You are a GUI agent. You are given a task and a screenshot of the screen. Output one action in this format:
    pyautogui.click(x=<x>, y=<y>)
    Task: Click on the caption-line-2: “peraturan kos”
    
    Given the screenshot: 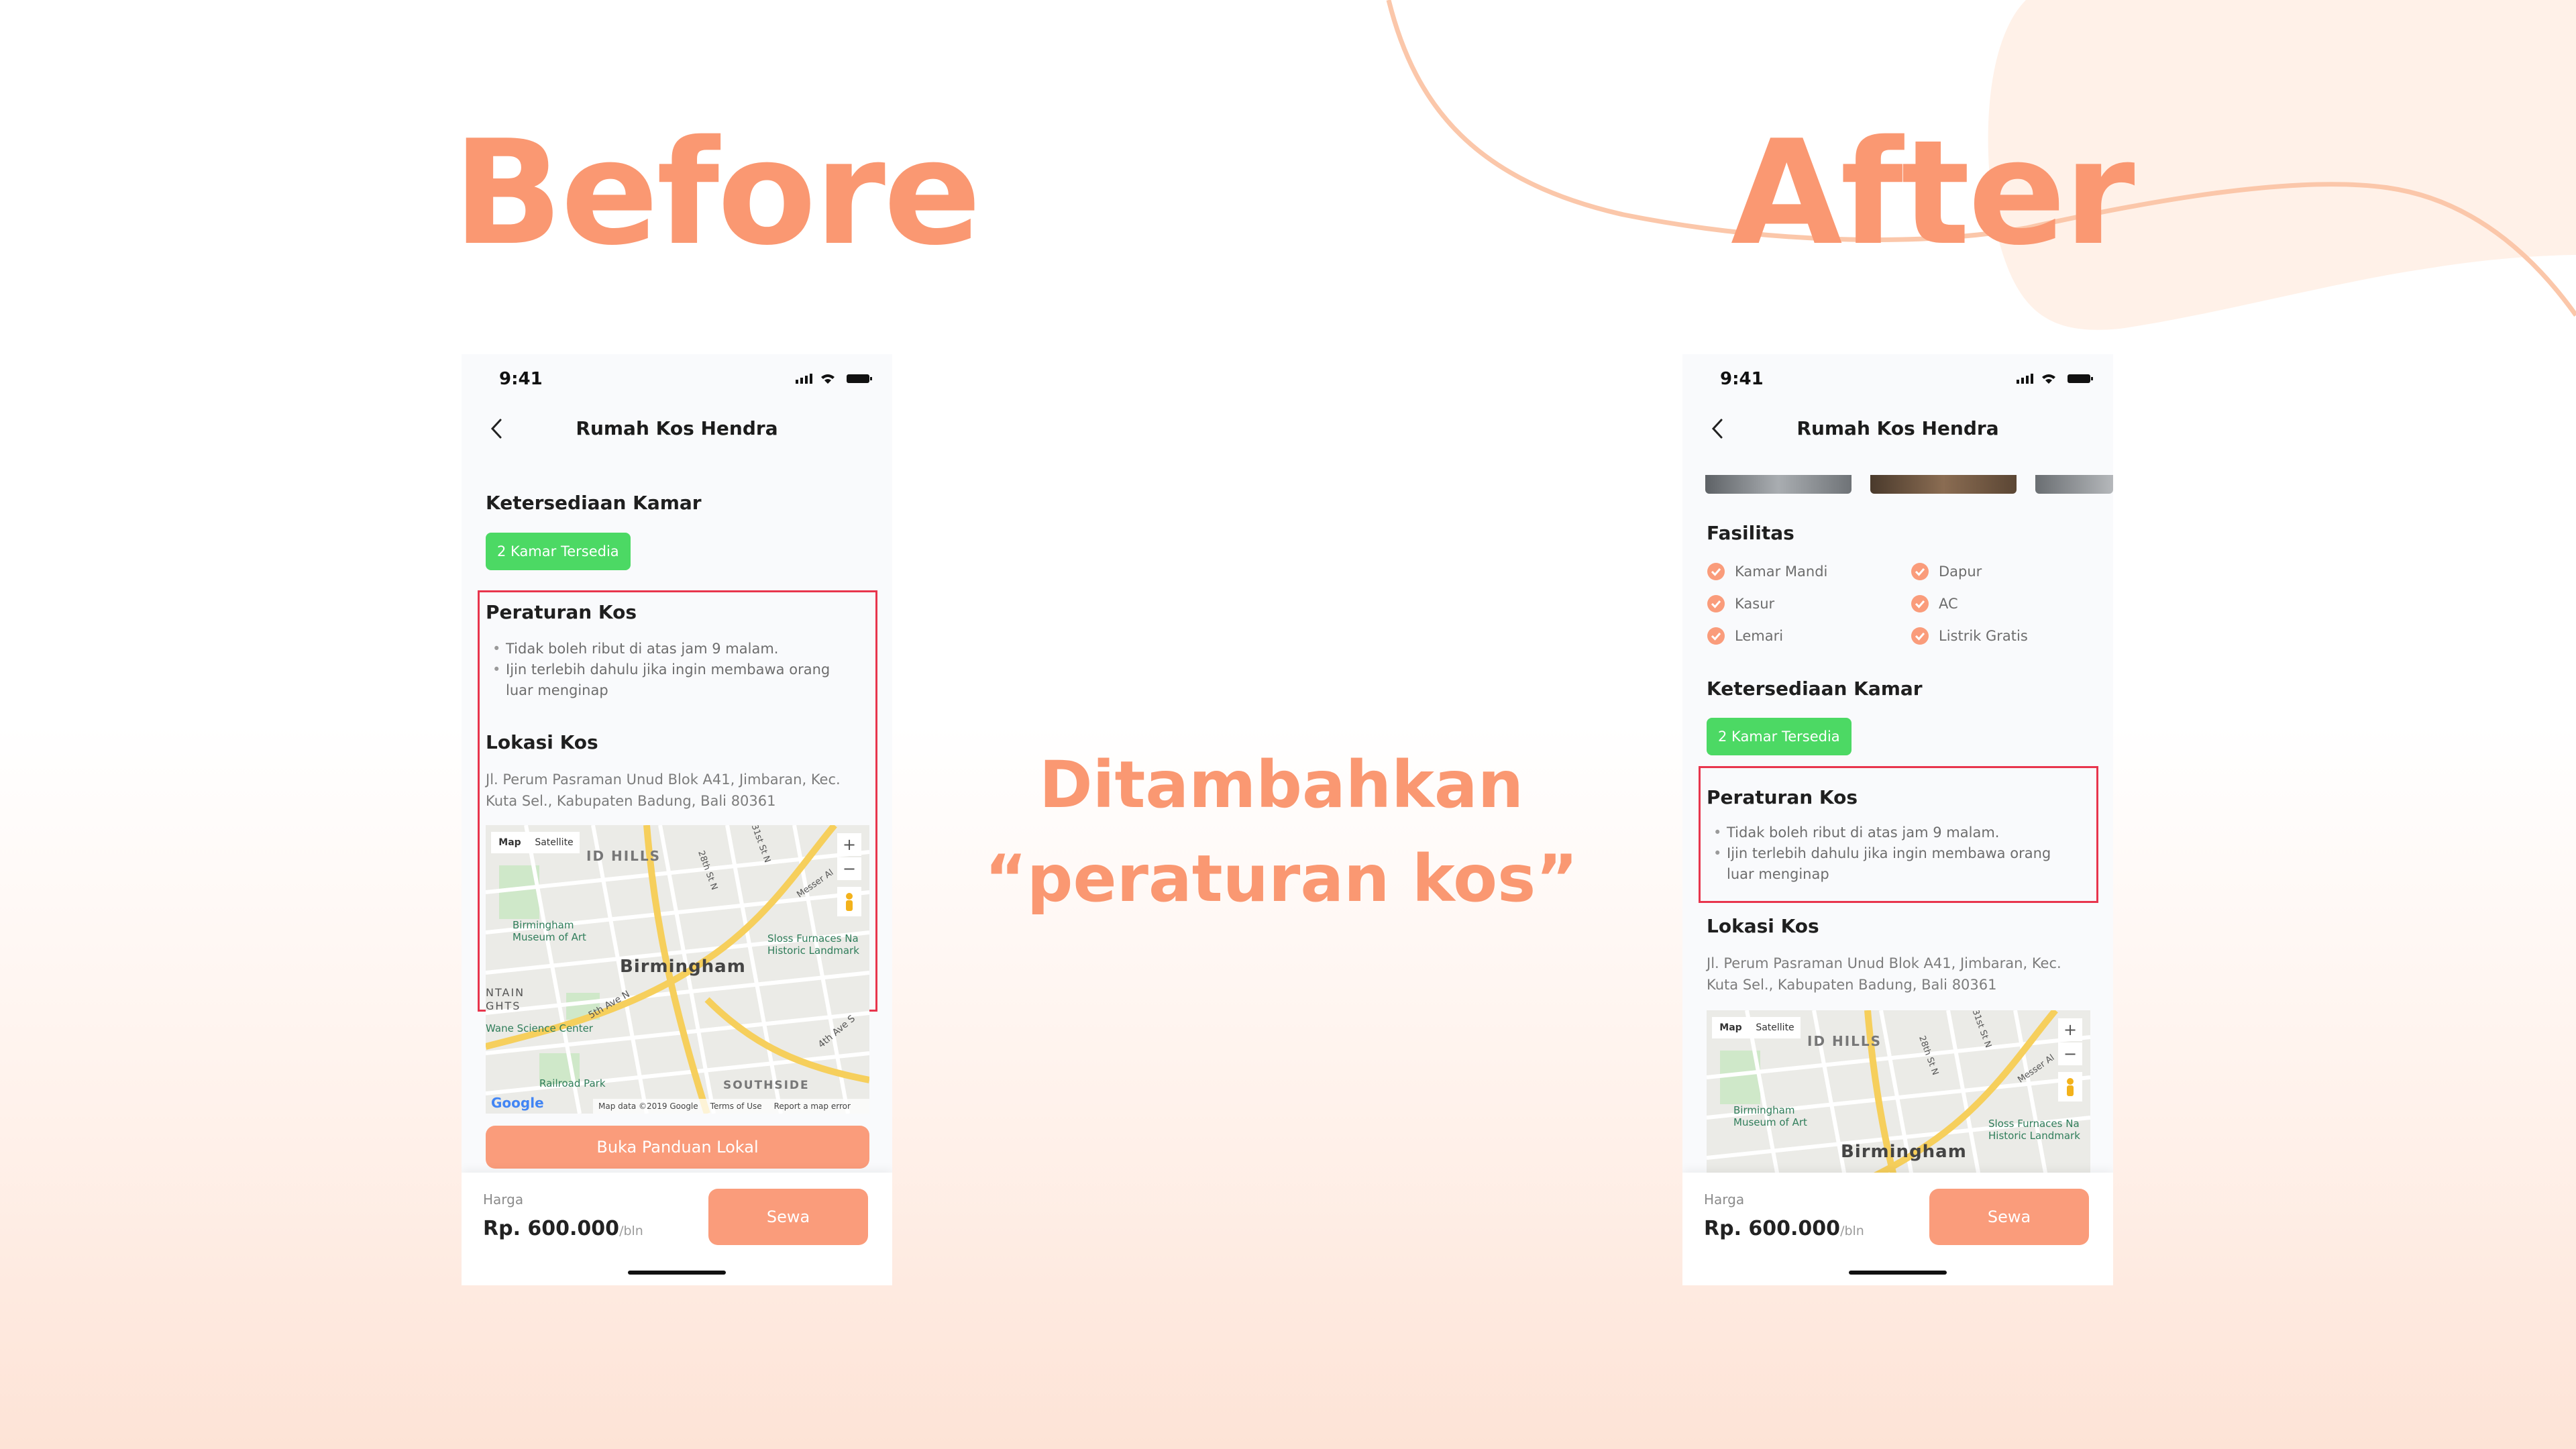 What is the action you would take?
    pyautogui.click(x=1281, y=878)
    